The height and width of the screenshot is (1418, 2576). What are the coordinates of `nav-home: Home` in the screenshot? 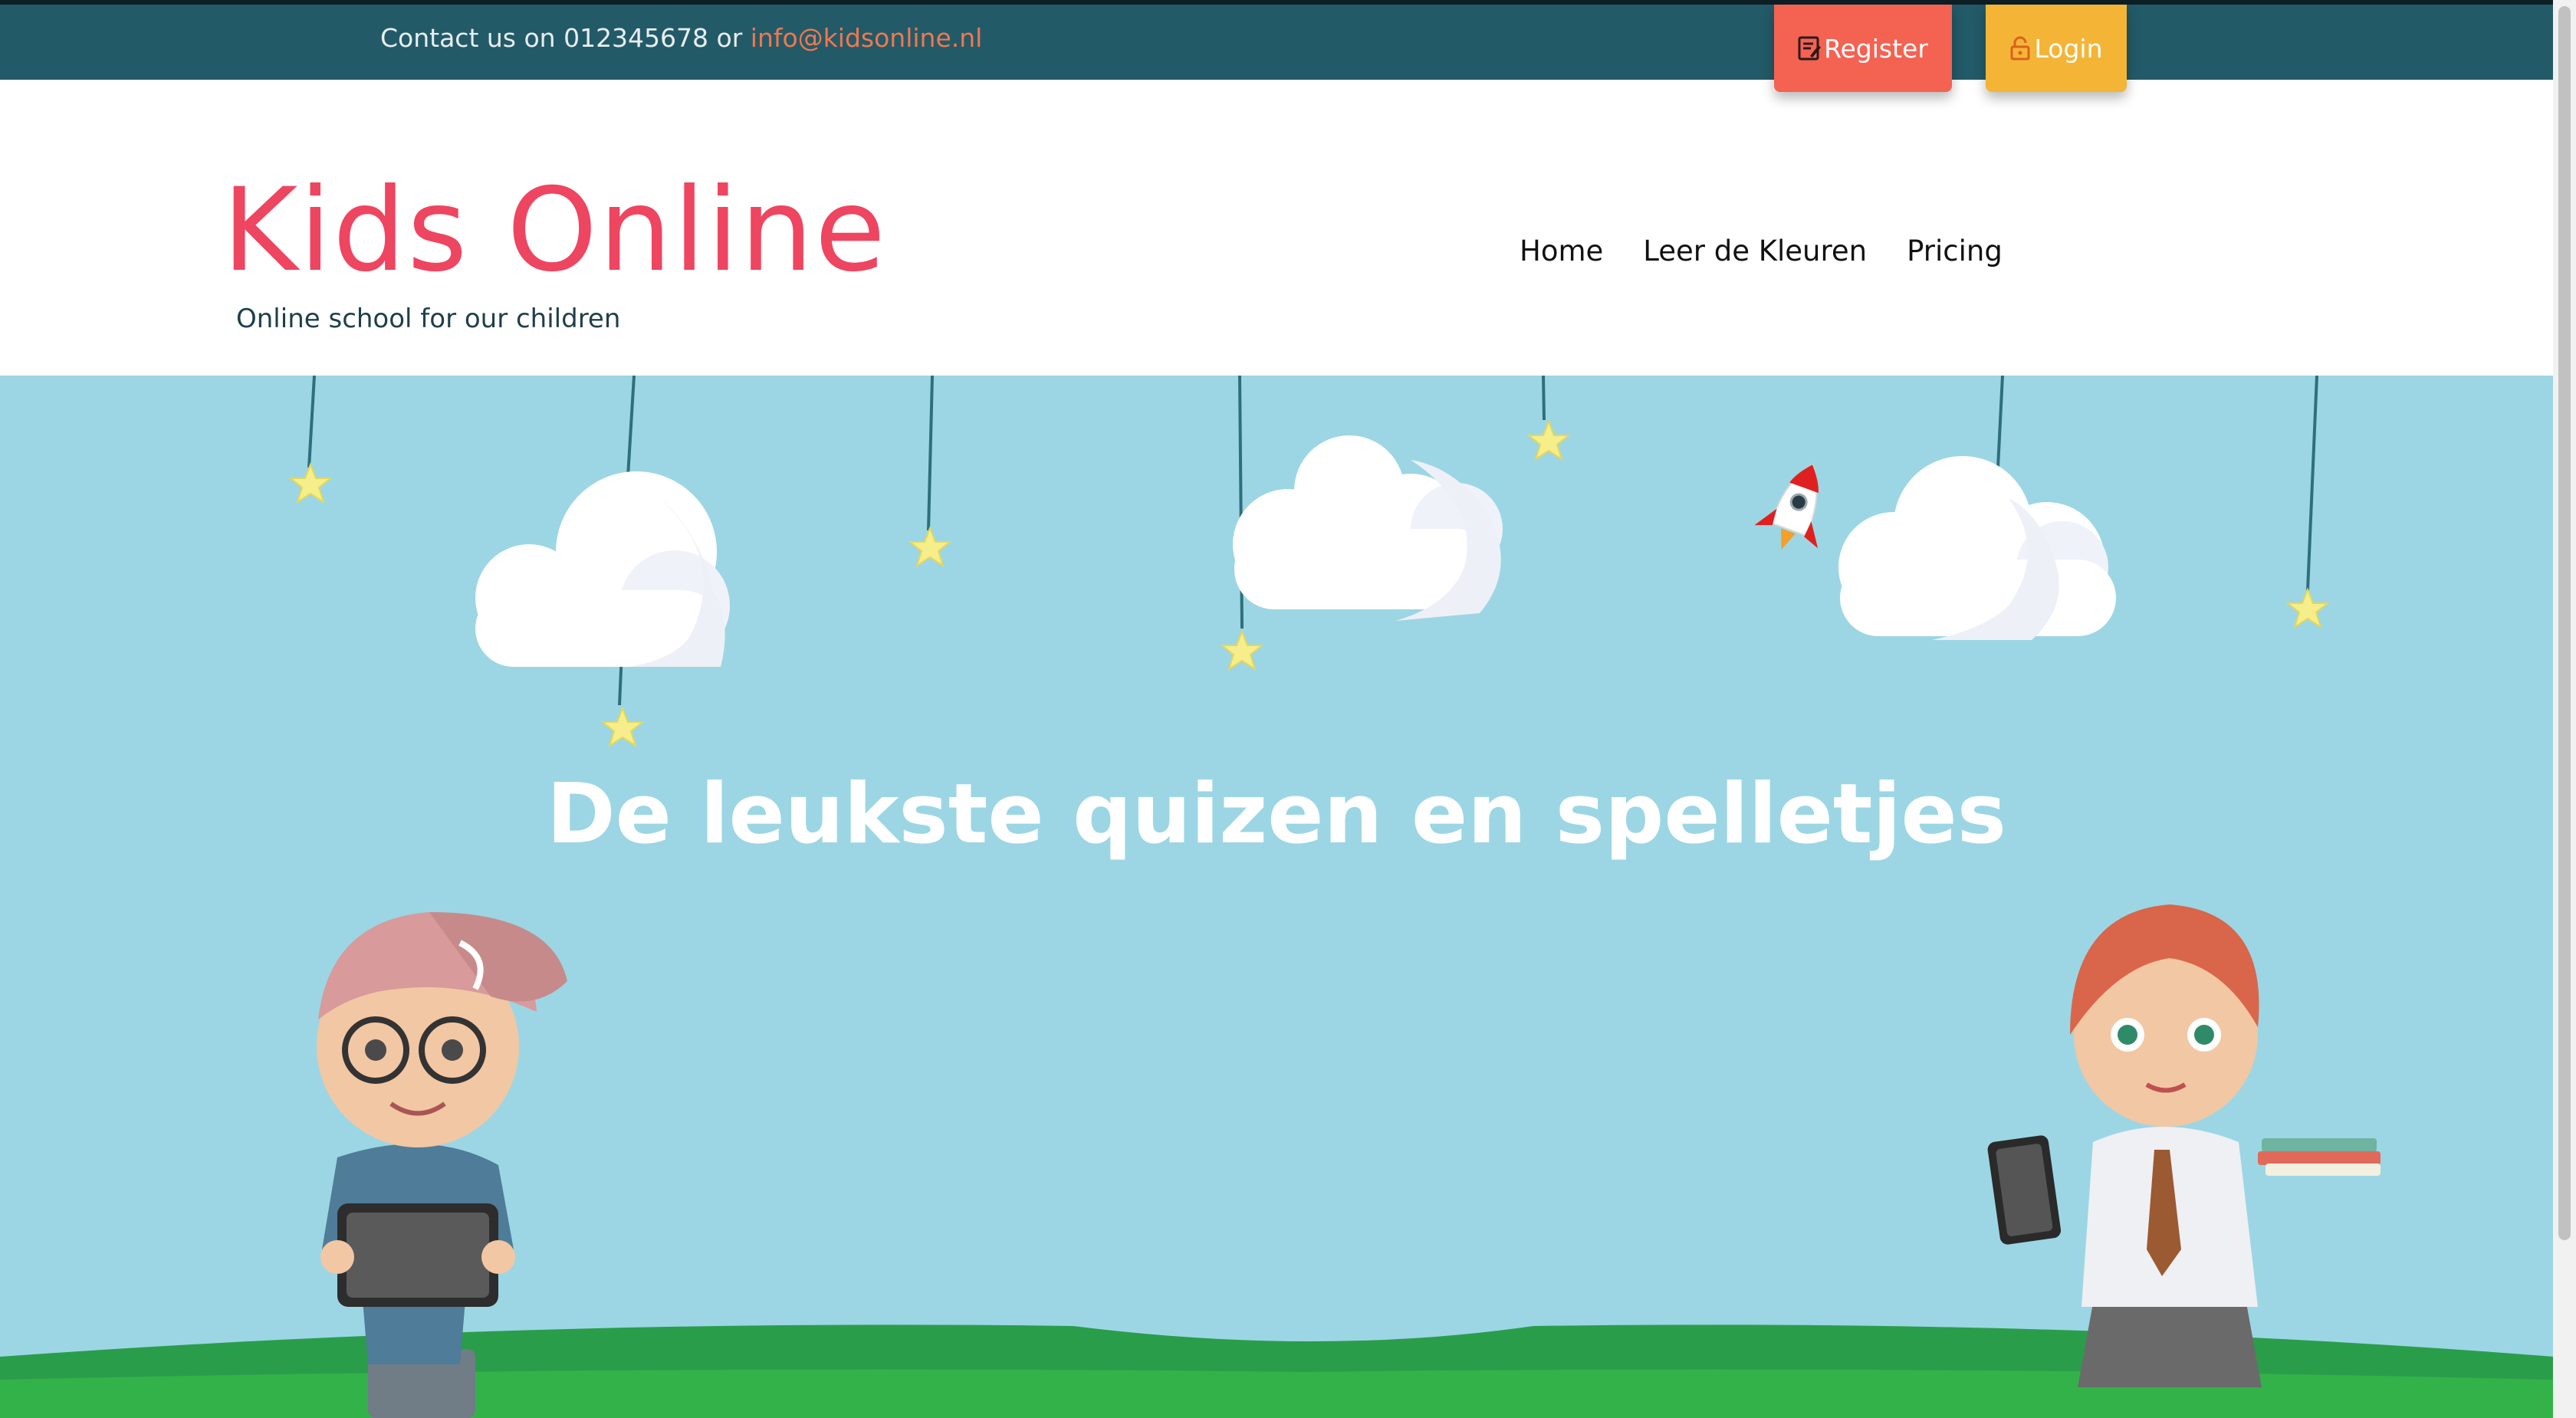 It's located at (1562, 251).